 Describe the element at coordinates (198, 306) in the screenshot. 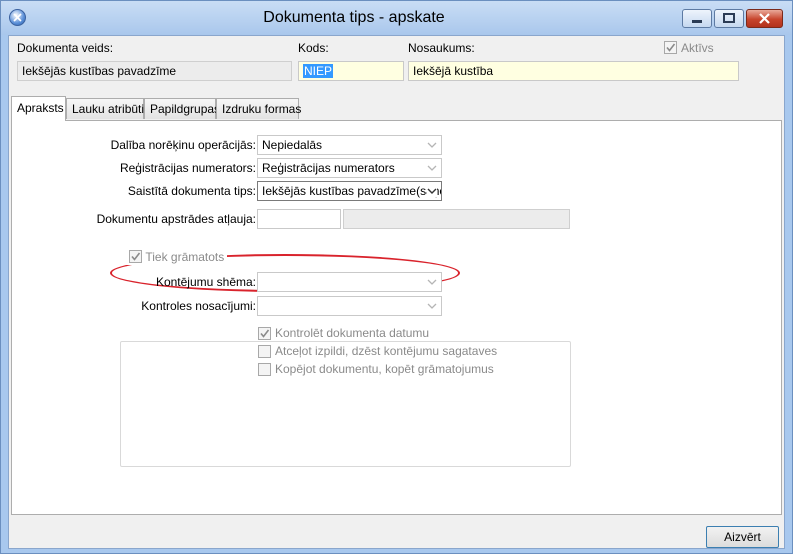

I see `conditions-label: Kontroles nosacījumi:` at that location.